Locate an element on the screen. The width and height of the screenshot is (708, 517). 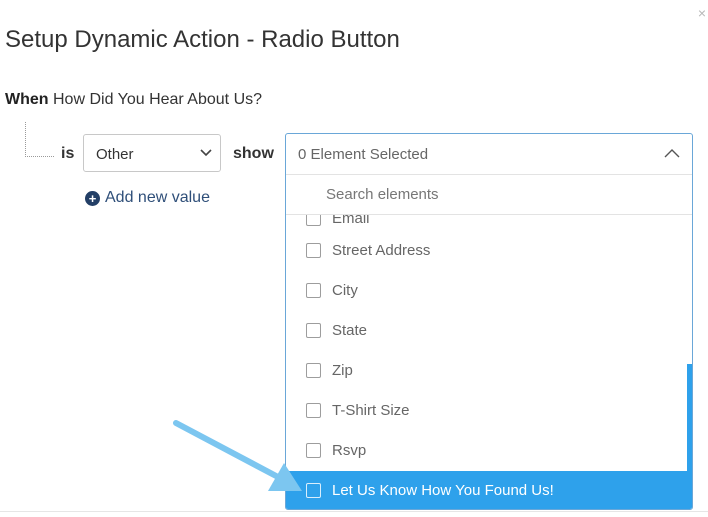
list-item-label: Email is located at coordinates (351, 221).